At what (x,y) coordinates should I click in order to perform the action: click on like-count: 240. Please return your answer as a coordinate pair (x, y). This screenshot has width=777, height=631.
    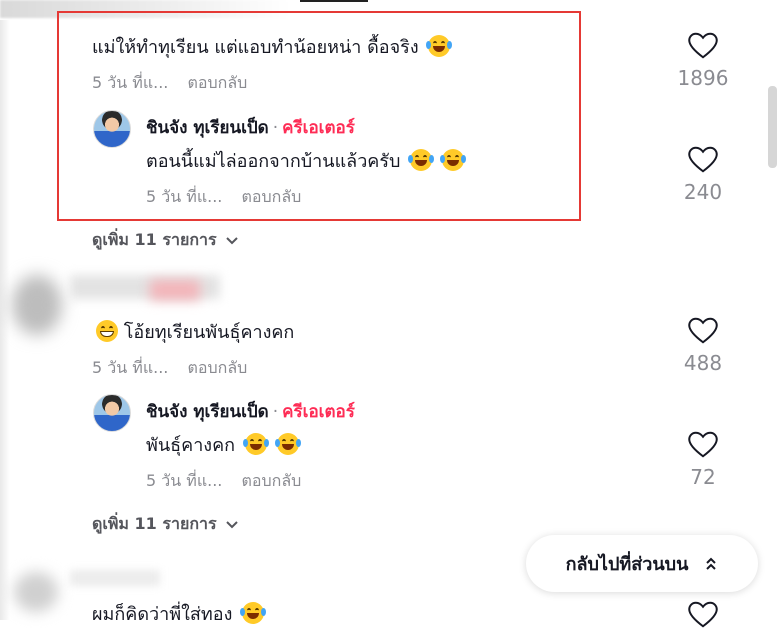
    Looking at the image, I should click on (703, 192).